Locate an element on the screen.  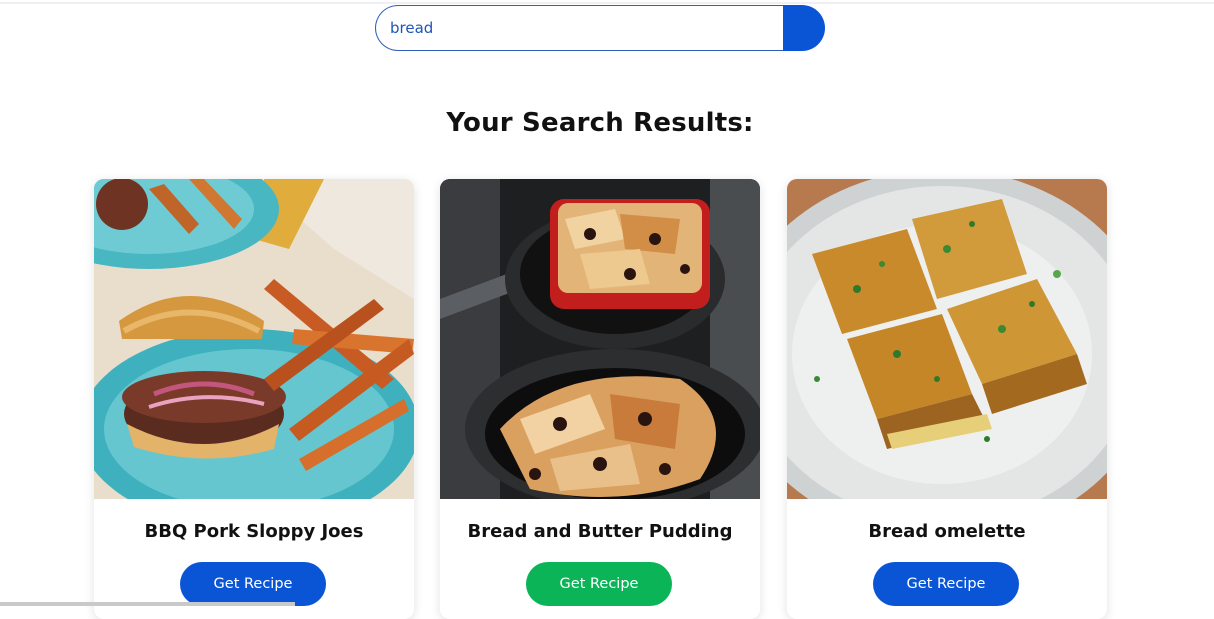
page-title: Your Search Results: is located at coordinates (600, 123).